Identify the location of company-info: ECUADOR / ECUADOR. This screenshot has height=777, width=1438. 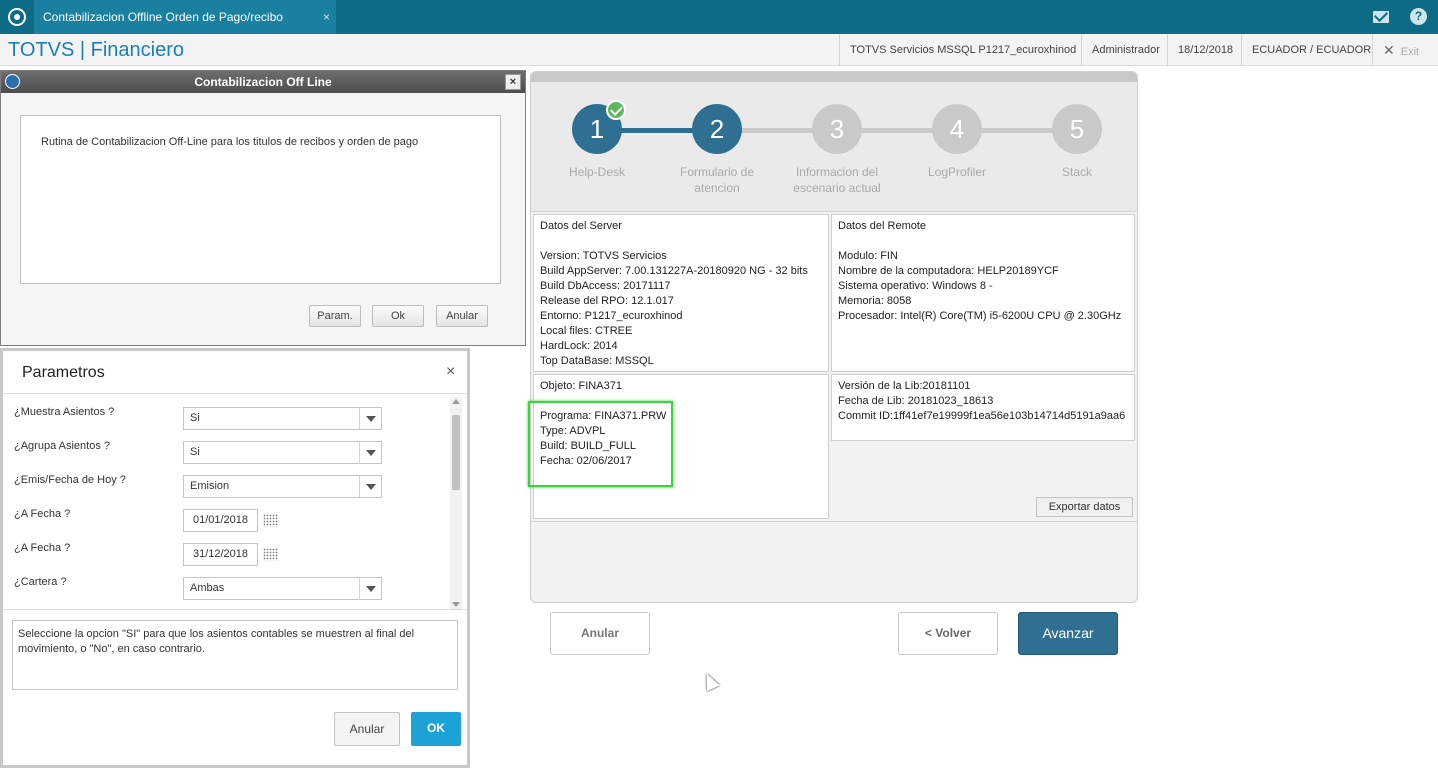
(1311, 50).